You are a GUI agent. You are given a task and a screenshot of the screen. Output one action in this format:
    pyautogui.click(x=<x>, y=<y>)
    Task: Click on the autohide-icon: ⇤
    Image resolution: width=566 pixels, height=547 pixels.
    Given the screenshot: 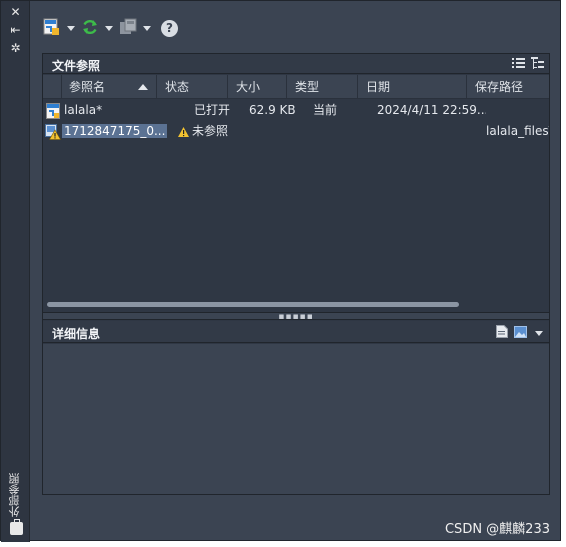 What is the action you would take?
    pyautogui.click(x=15, y=30)
    